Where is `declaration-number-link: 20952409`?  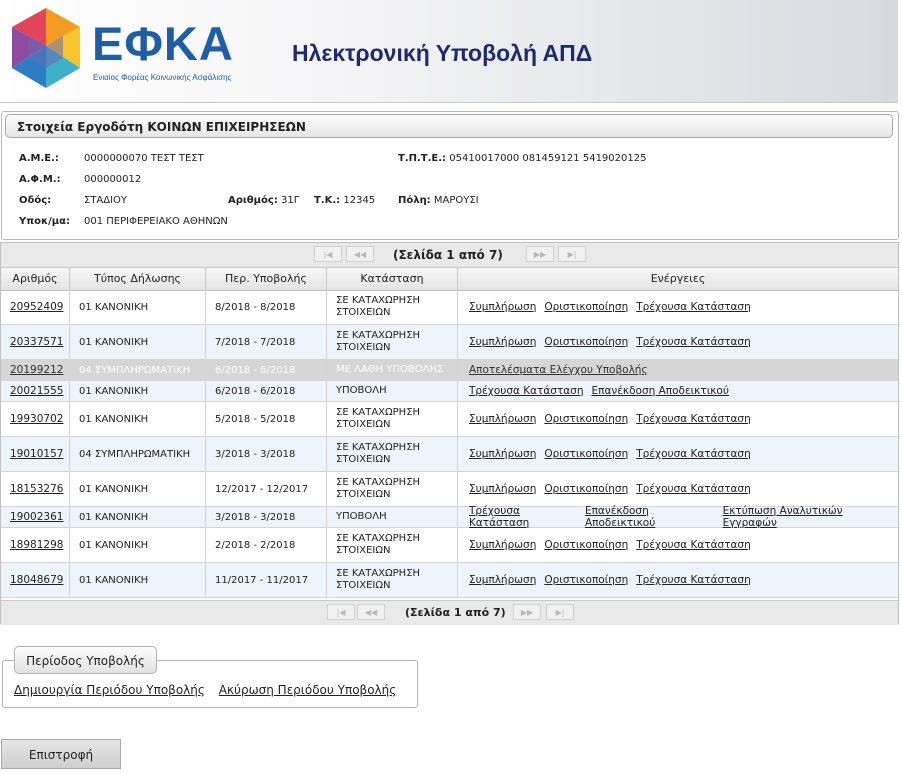 declaration-number-link: 20952409 is located at coordinates (36, 307).